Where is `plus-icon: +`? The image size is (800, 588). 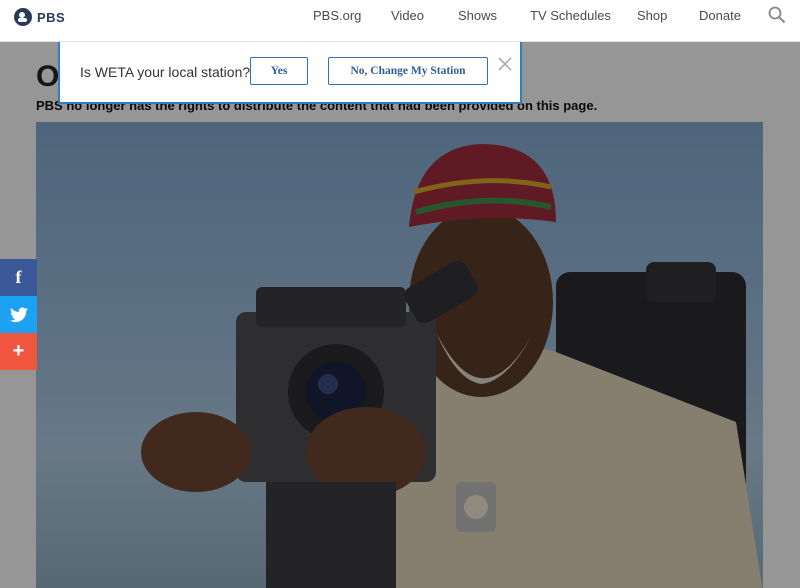
plus-icon: + is located at coordinates (18, 351).